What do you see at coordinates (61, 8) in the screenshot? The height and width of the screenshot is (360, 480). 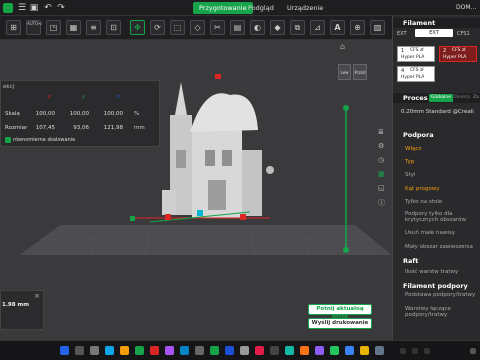 I see `redo-icon: ↷` at bounding box center [61, 8].